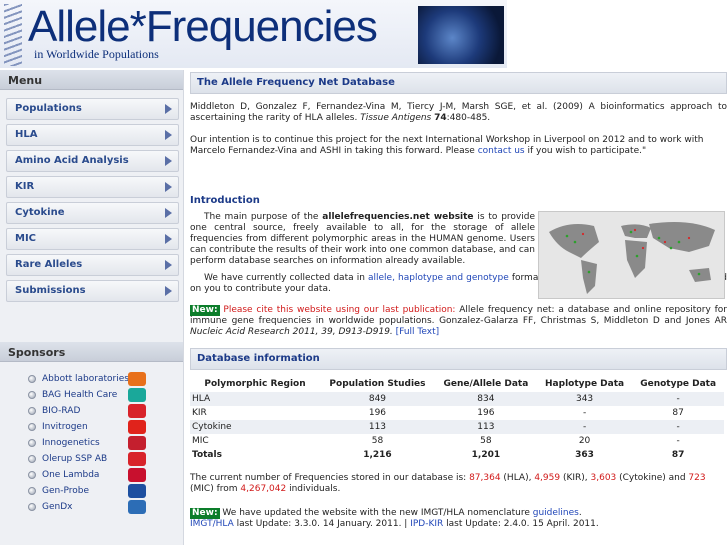  I want to click on menu-item-kir: KIR, so click(92, 187).